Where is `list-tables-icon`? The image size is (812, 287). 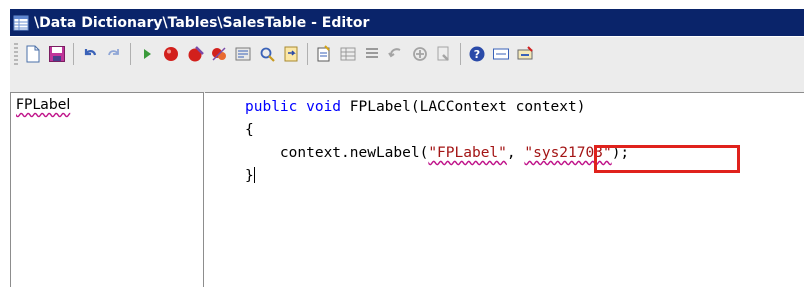
list-tables-icon is located at coordinates (348, 54).